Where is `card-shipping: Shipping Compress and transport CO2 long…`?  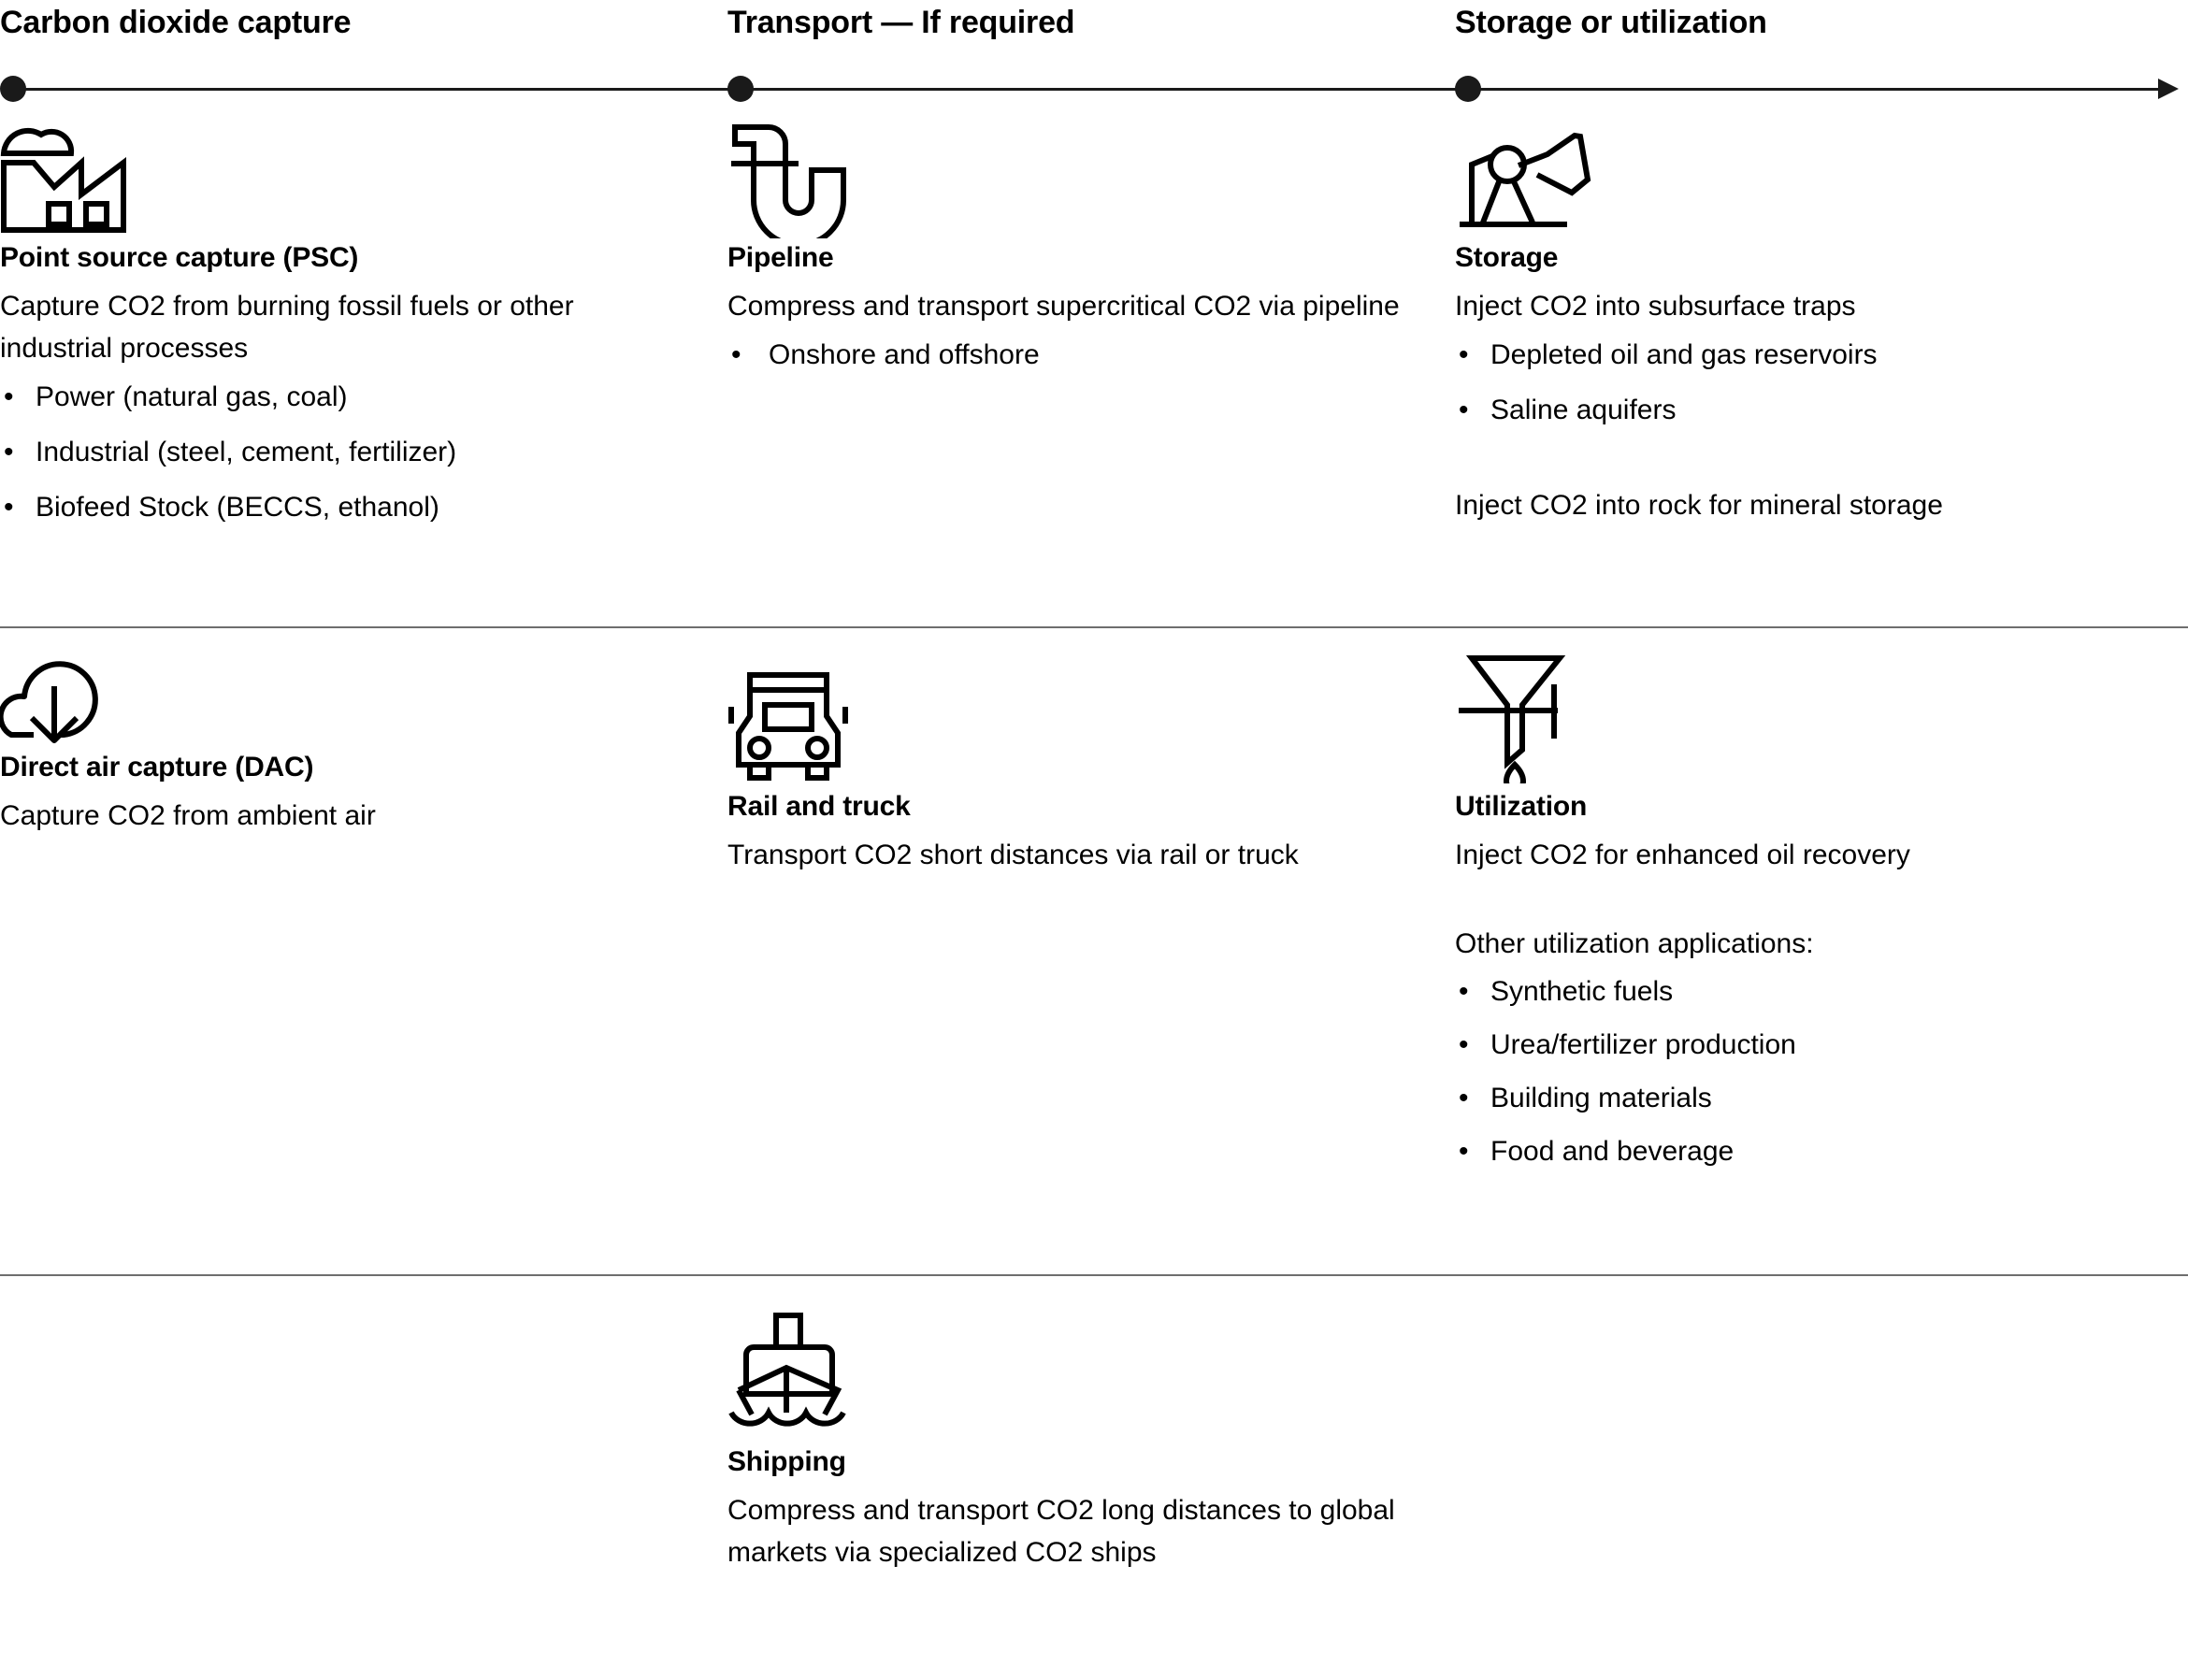 card-shipping: Shipping Compress and transport CO2 long… is located at coordinates (1073, 1441).